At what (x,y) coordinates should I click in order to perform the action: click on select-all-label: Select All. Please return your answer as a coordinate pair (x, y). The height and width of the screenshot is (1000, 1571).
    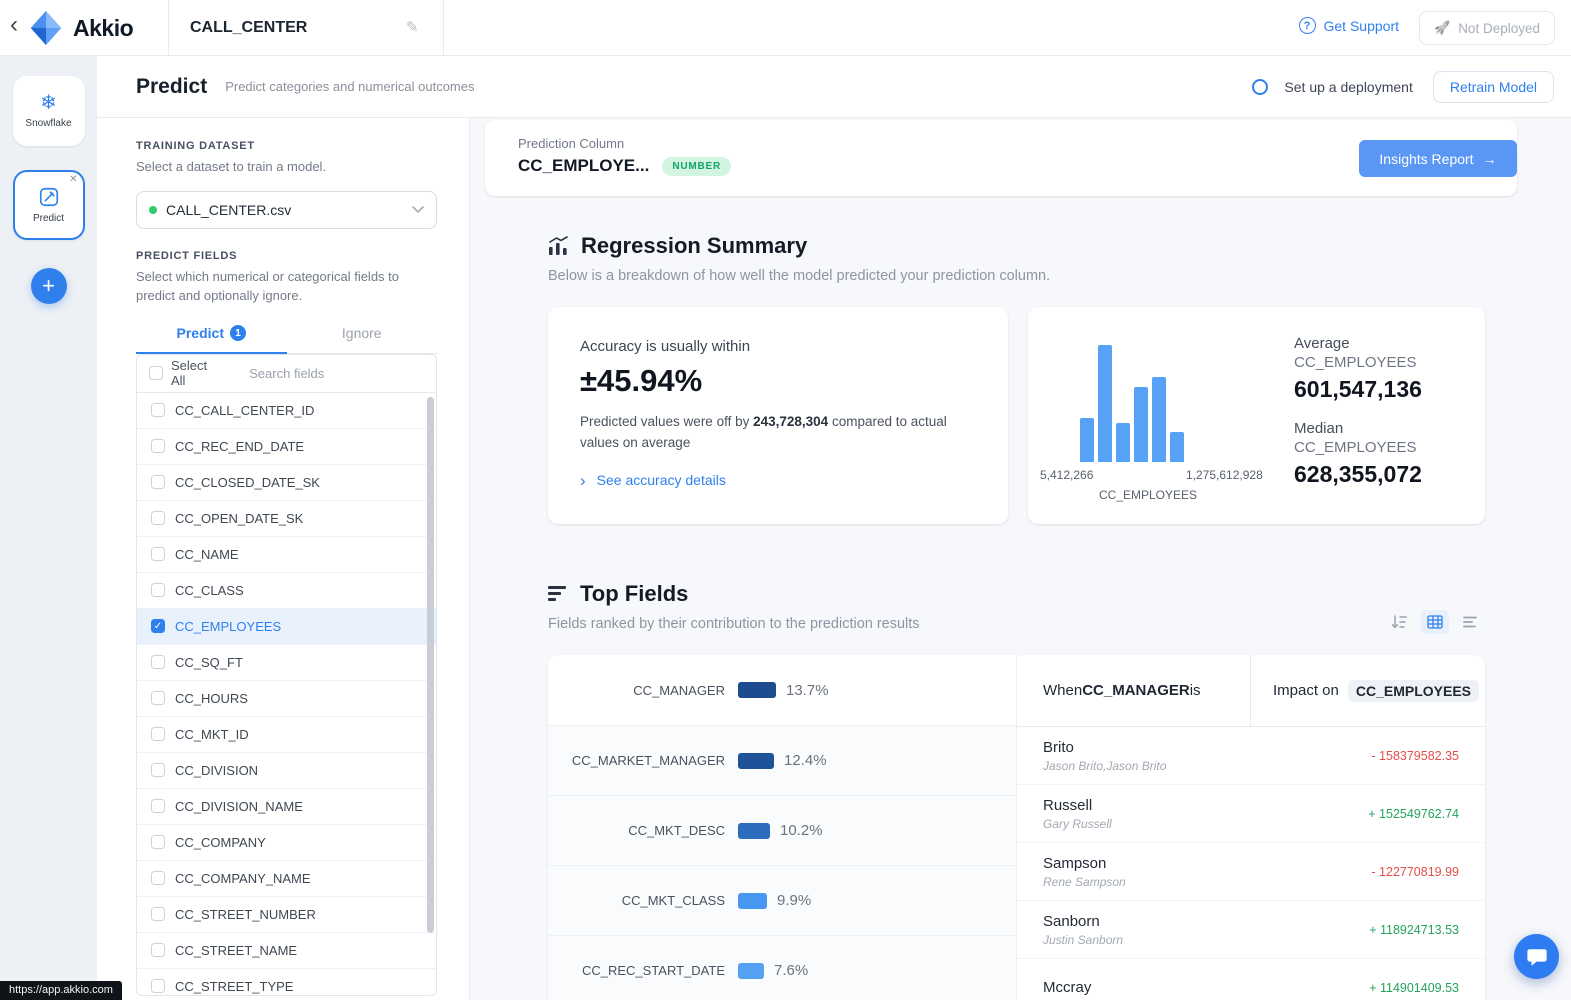
    Looking at the image, I should click on (189, 373).